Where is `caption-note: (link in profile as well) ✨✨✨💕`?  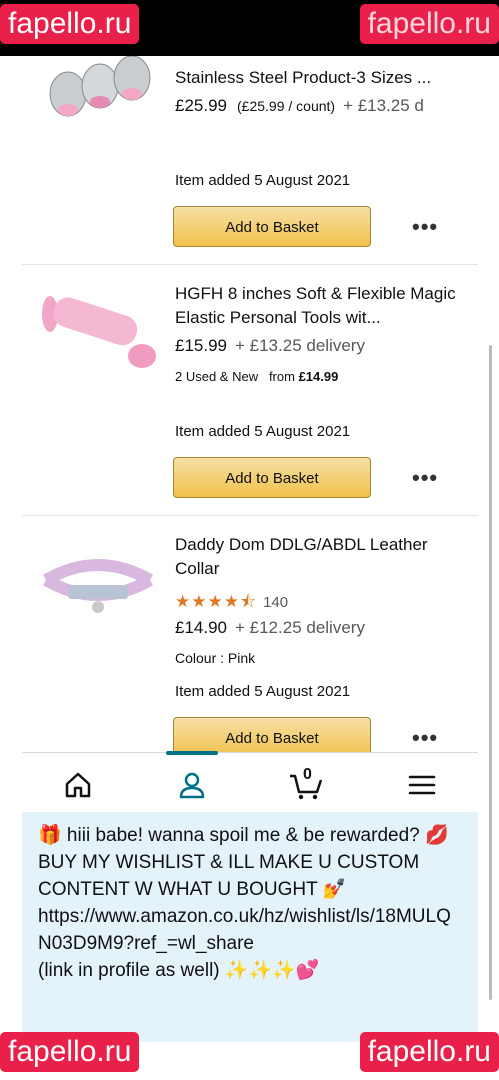
caption-note: (link in profile as well) ✨✨✨💕 is located at coordinates (179, 970).